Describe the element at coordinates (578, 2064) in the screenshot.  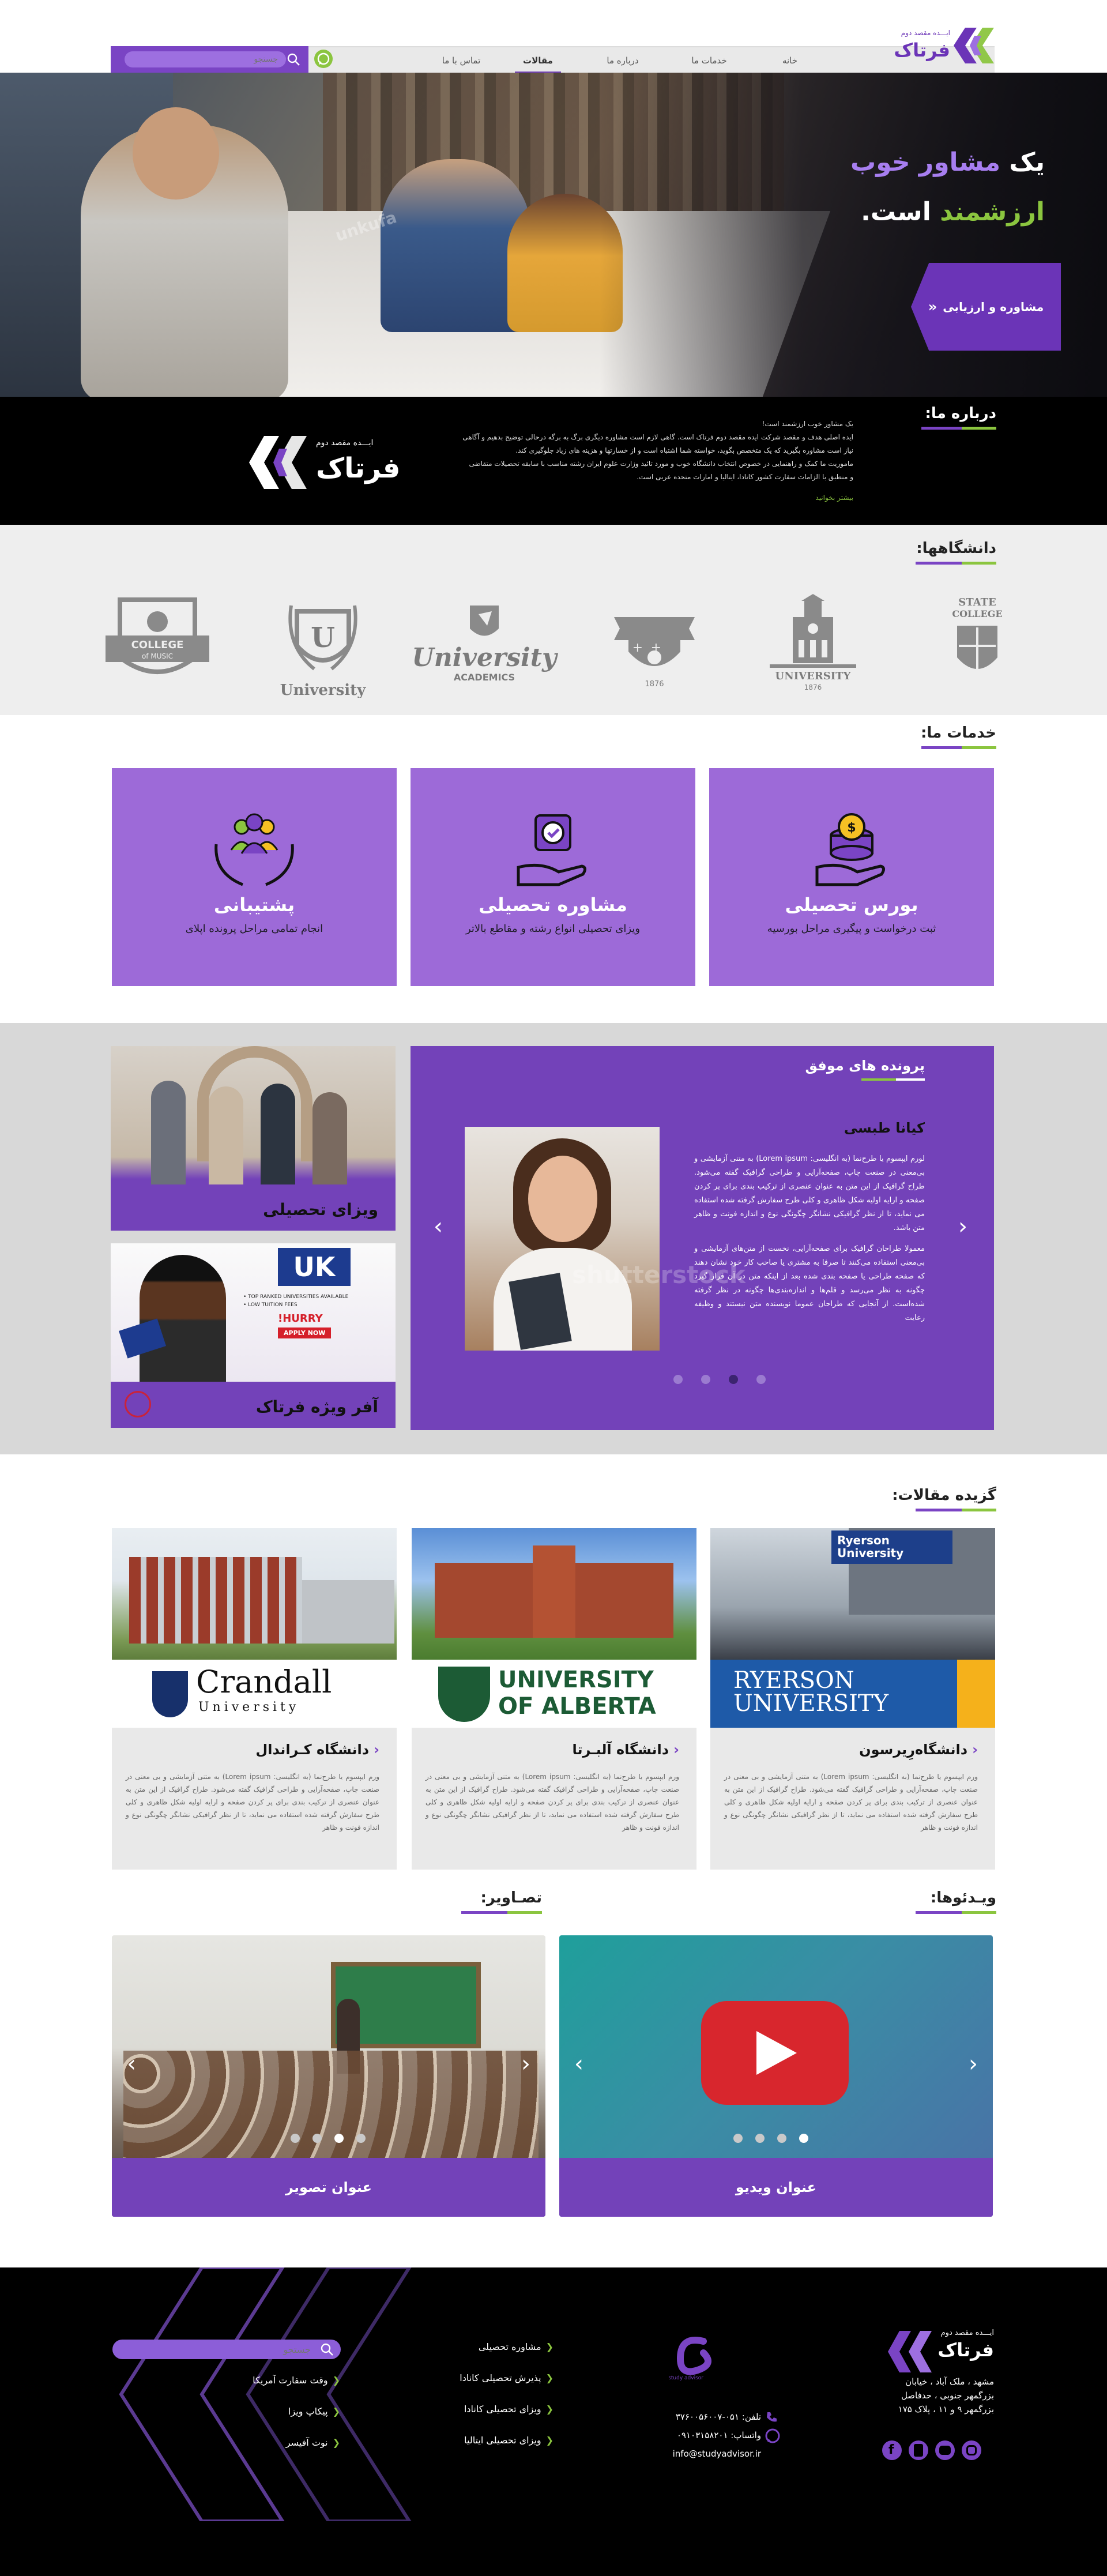
I see `video-prev-arrow-icon: ›` at that location.